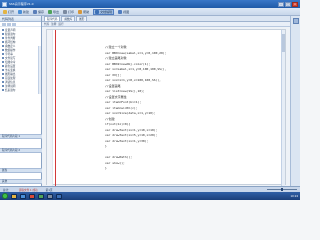  I want to click on subtab-2: 运行, so click(60, 24).